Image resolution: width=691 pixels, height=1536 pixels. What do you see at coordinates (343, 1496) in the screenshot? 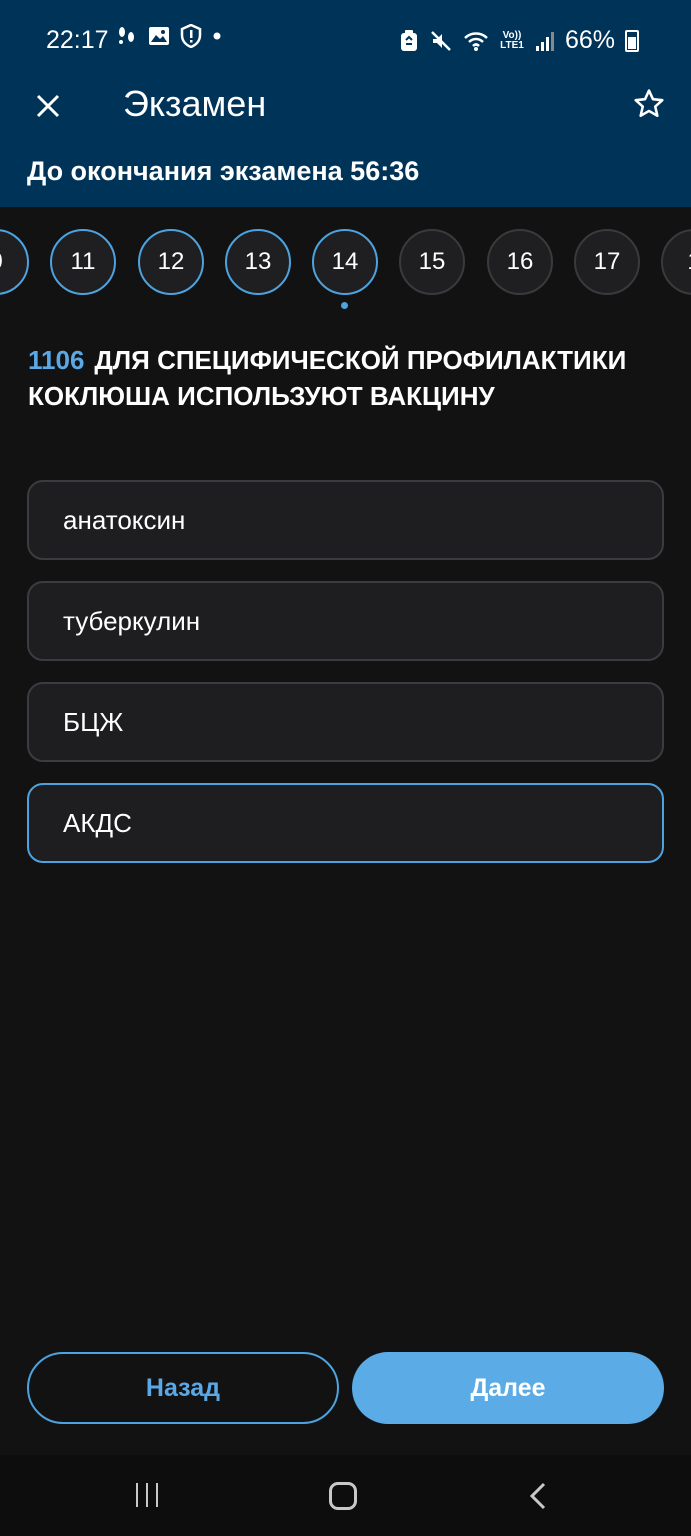
I see `home-button` at bounding box center [343, 1496].